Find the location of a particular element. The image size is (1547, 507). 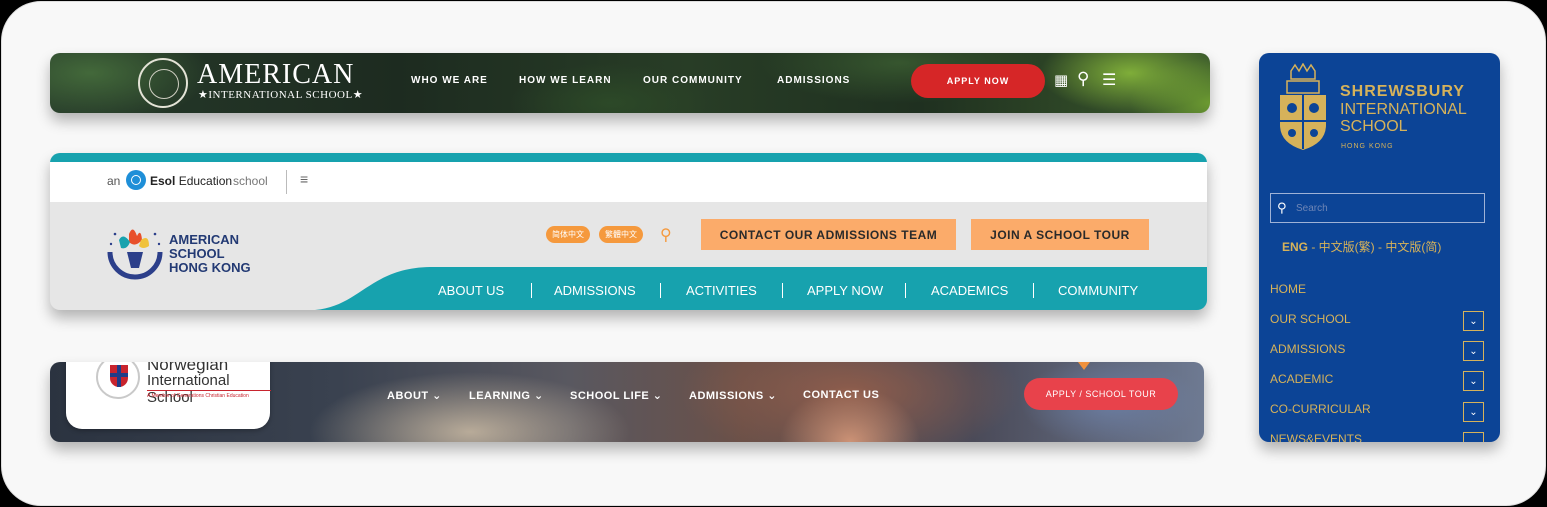

nav-our-community: OUR COMMUNITY is located at coordinates (693, 80).